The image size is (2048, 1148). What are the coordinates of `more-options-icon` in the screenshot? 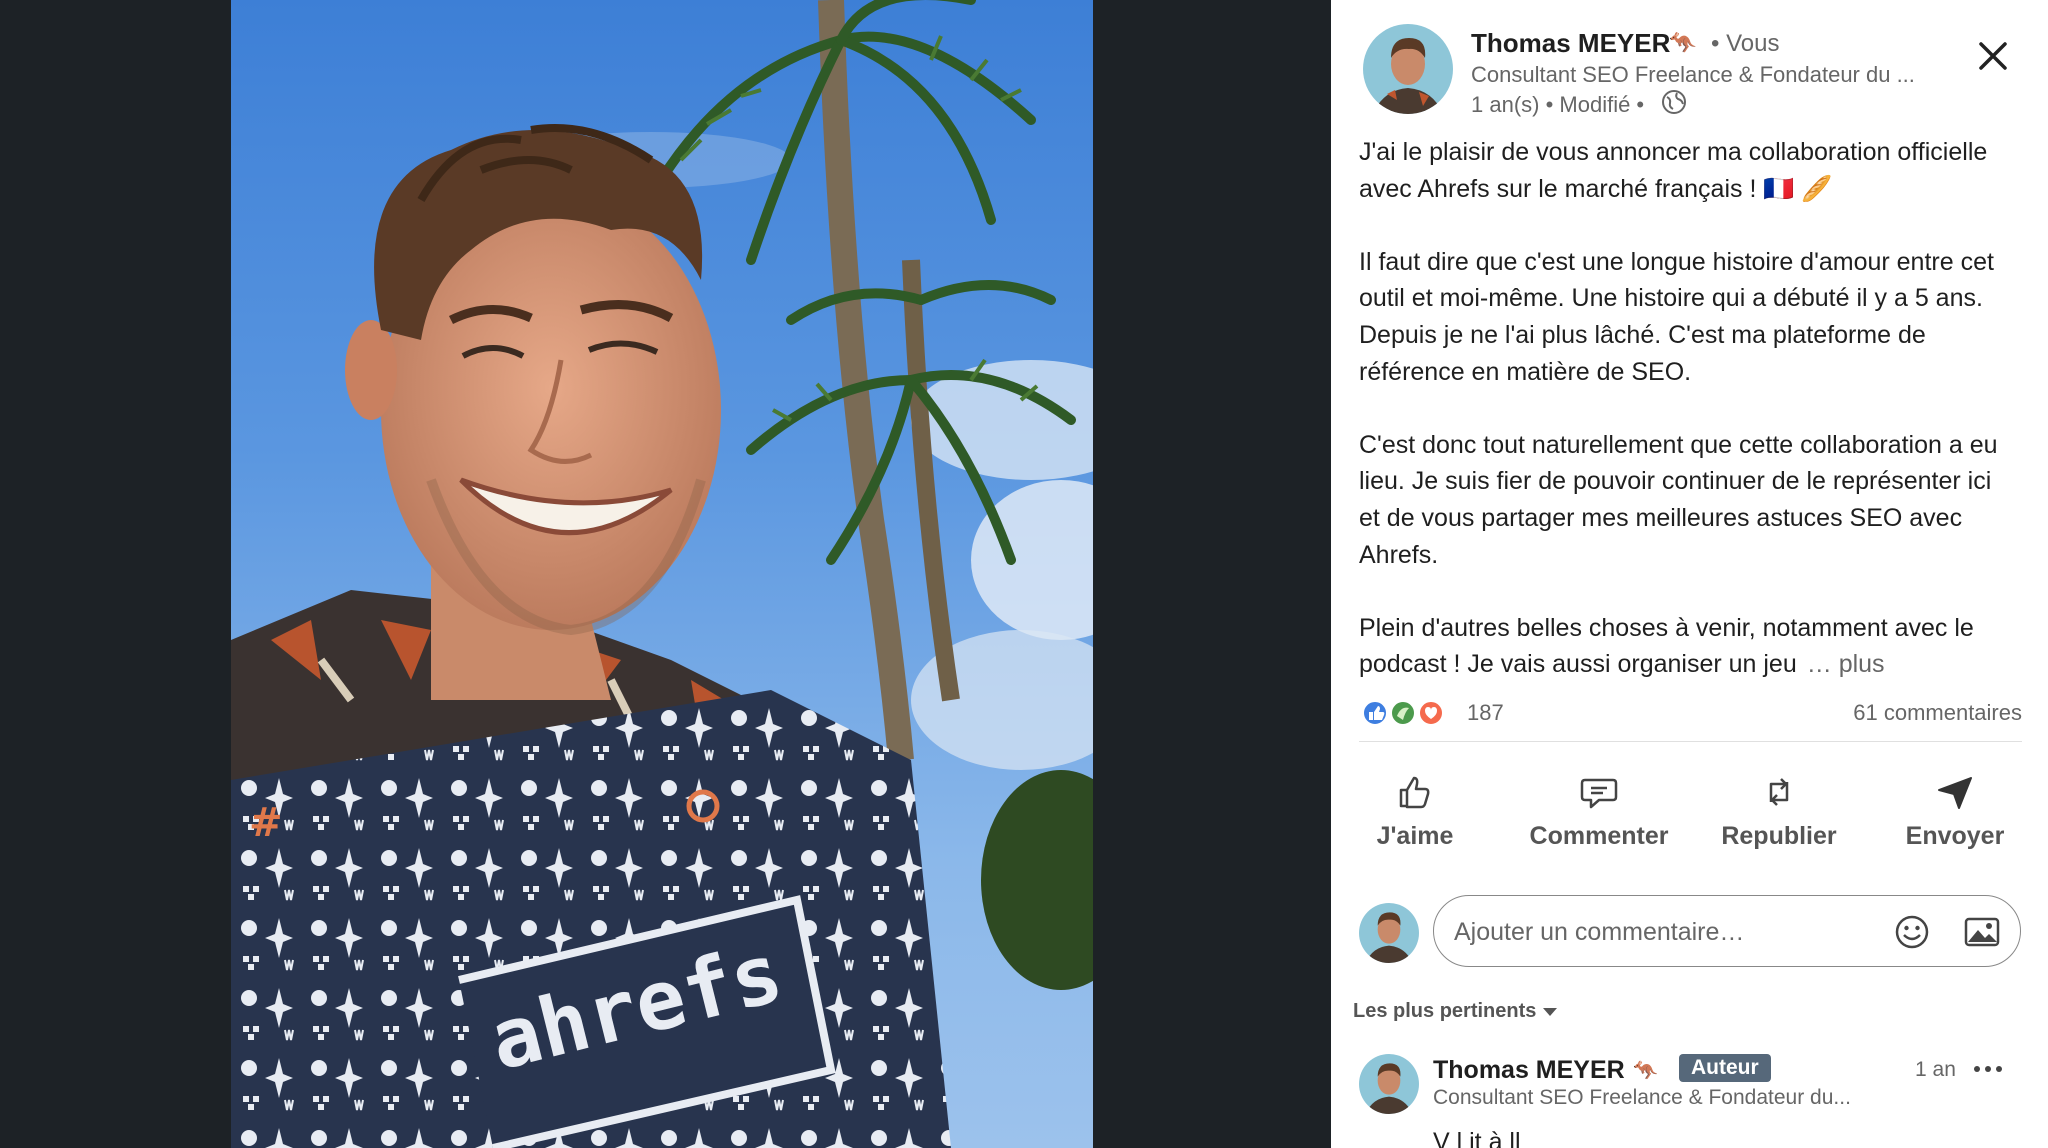 It's located at (1988, 1069).